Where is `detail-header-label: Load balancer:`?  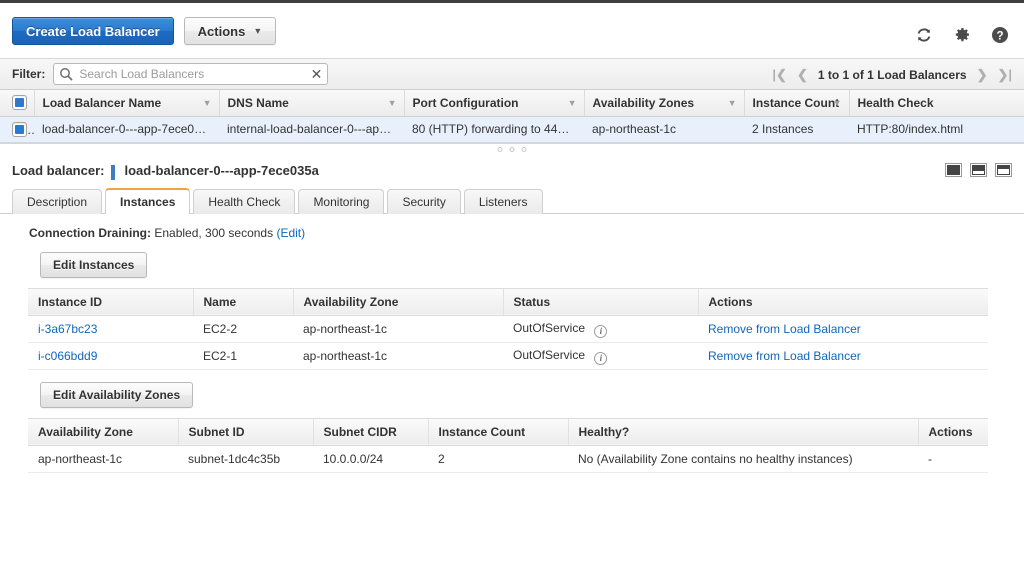 detail-header-label: Load balancer: is located at coordinates (58, 170).